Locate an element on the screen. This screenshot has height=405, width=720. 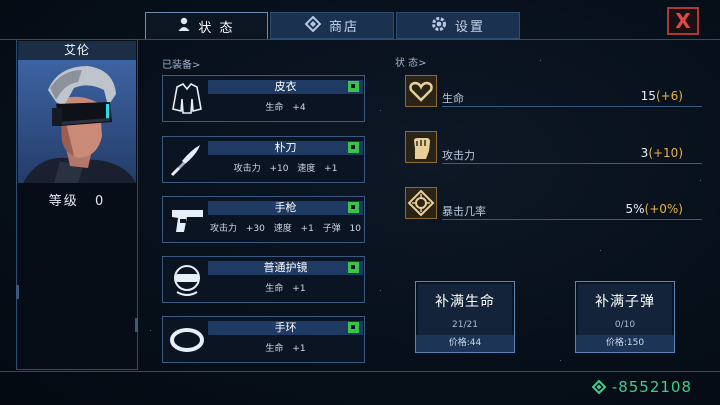
equipment-card-goggles: 普通护镜 生命 +1 is located at coordinates (263, 279).